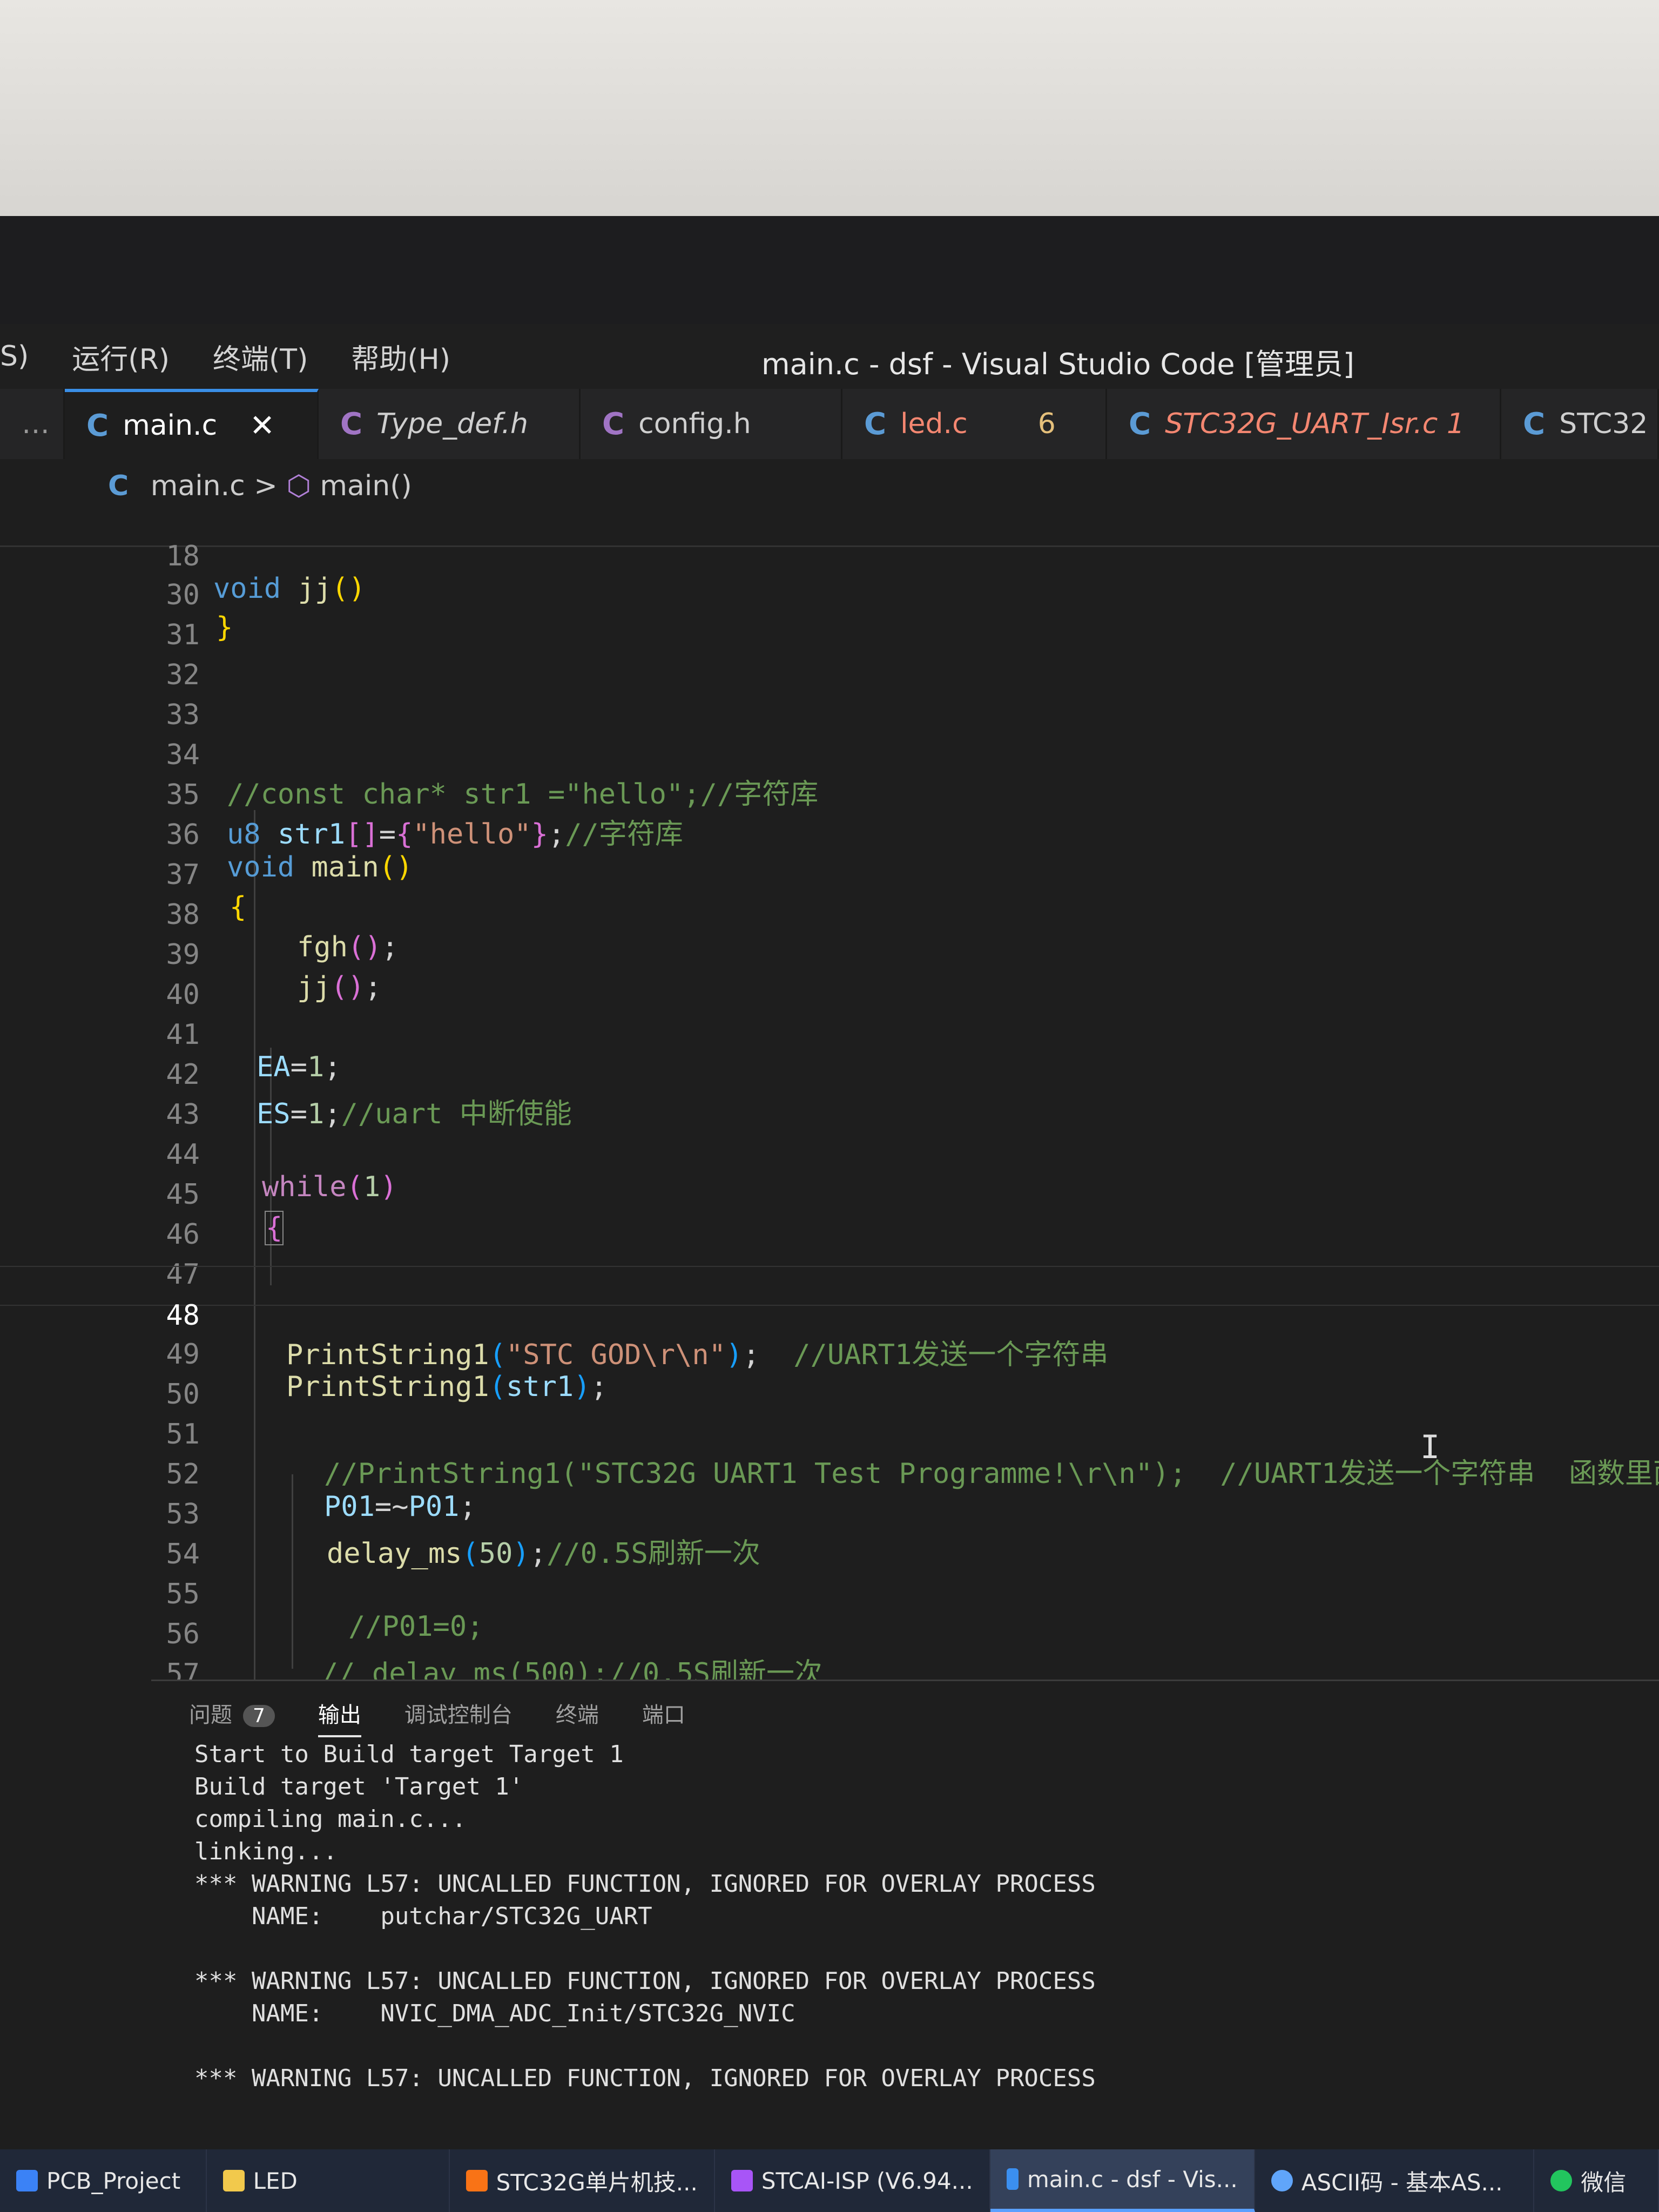 The image size is (1659, 2212). What do you see at coordinates (694, 424) in the screenshot?
I see `tab-label: config.h` at bounding box center [694, 424].